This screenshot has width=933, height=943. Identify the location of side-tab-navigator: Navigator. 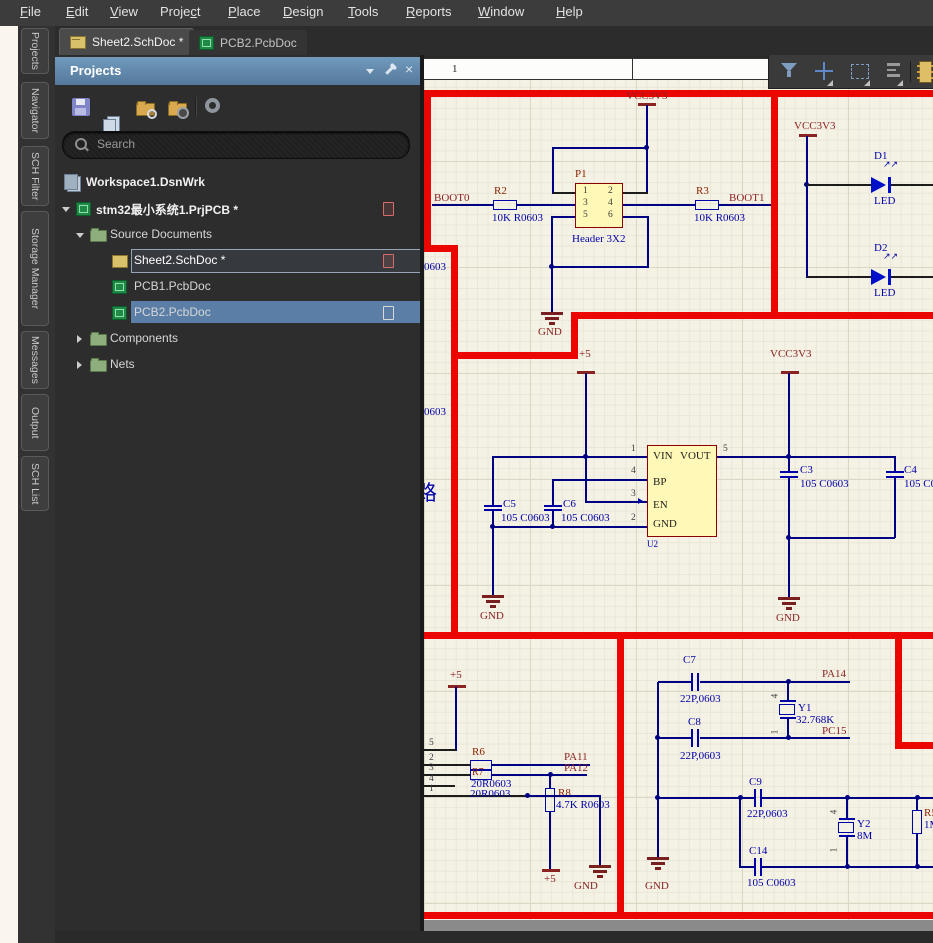
(35, 110).